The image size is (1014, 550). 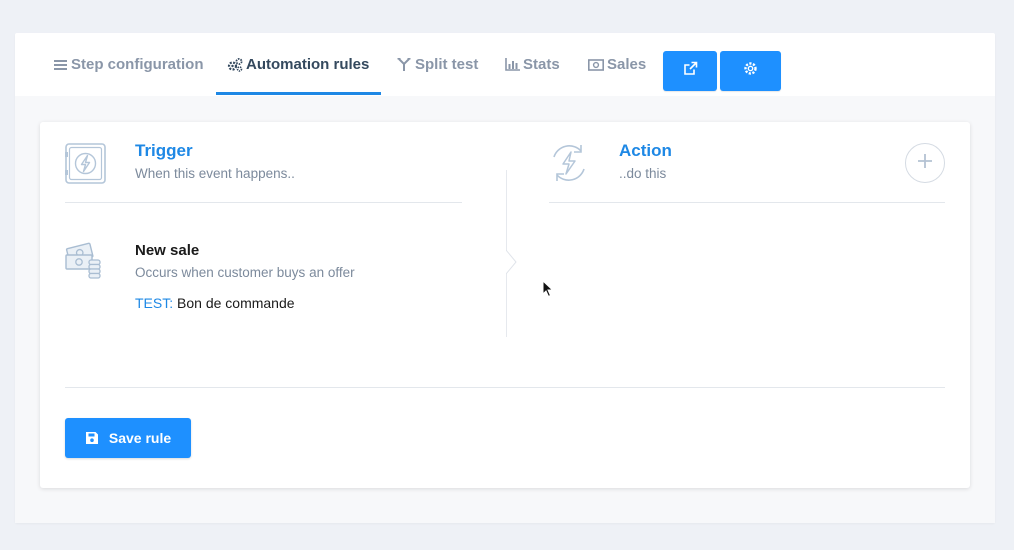 What do you see at coordinates (298, 93) in the screenshot?
I see `active-tab-indicator` at bounding box center [298, 93].